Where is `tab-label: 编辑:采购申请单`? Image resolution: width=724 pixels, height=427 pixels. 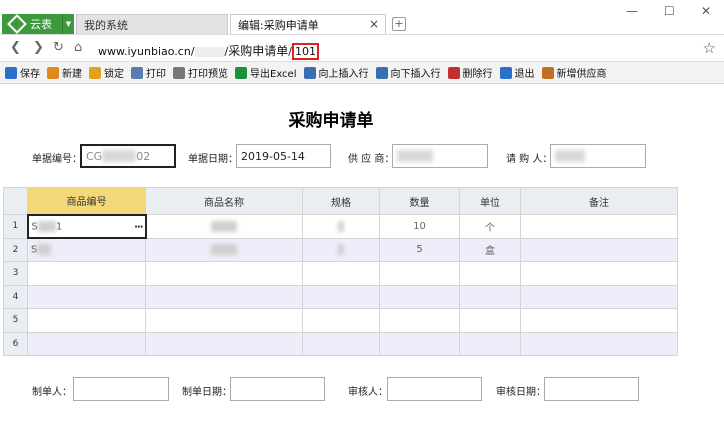 tab-label: 编辑:采购申请单 is located at coordinates (278, 25).